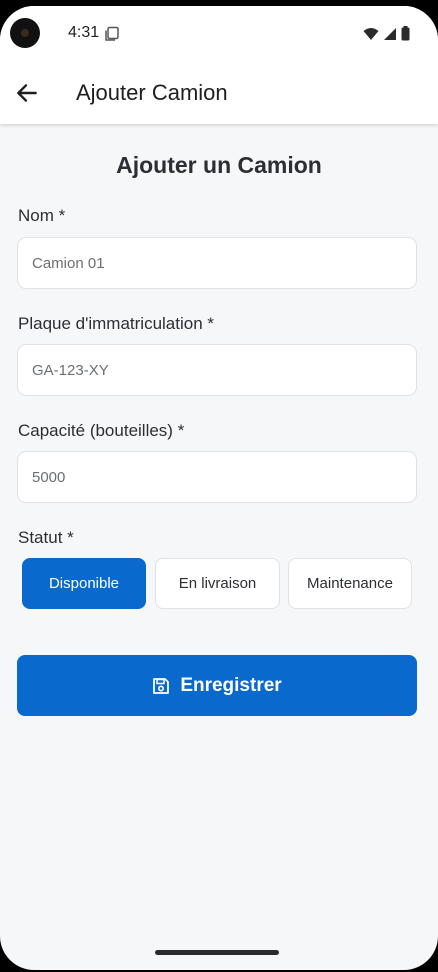  Describe the element at coordinates (219, 34) in the screenshot. I see `status-bar: 4:31` at that location.